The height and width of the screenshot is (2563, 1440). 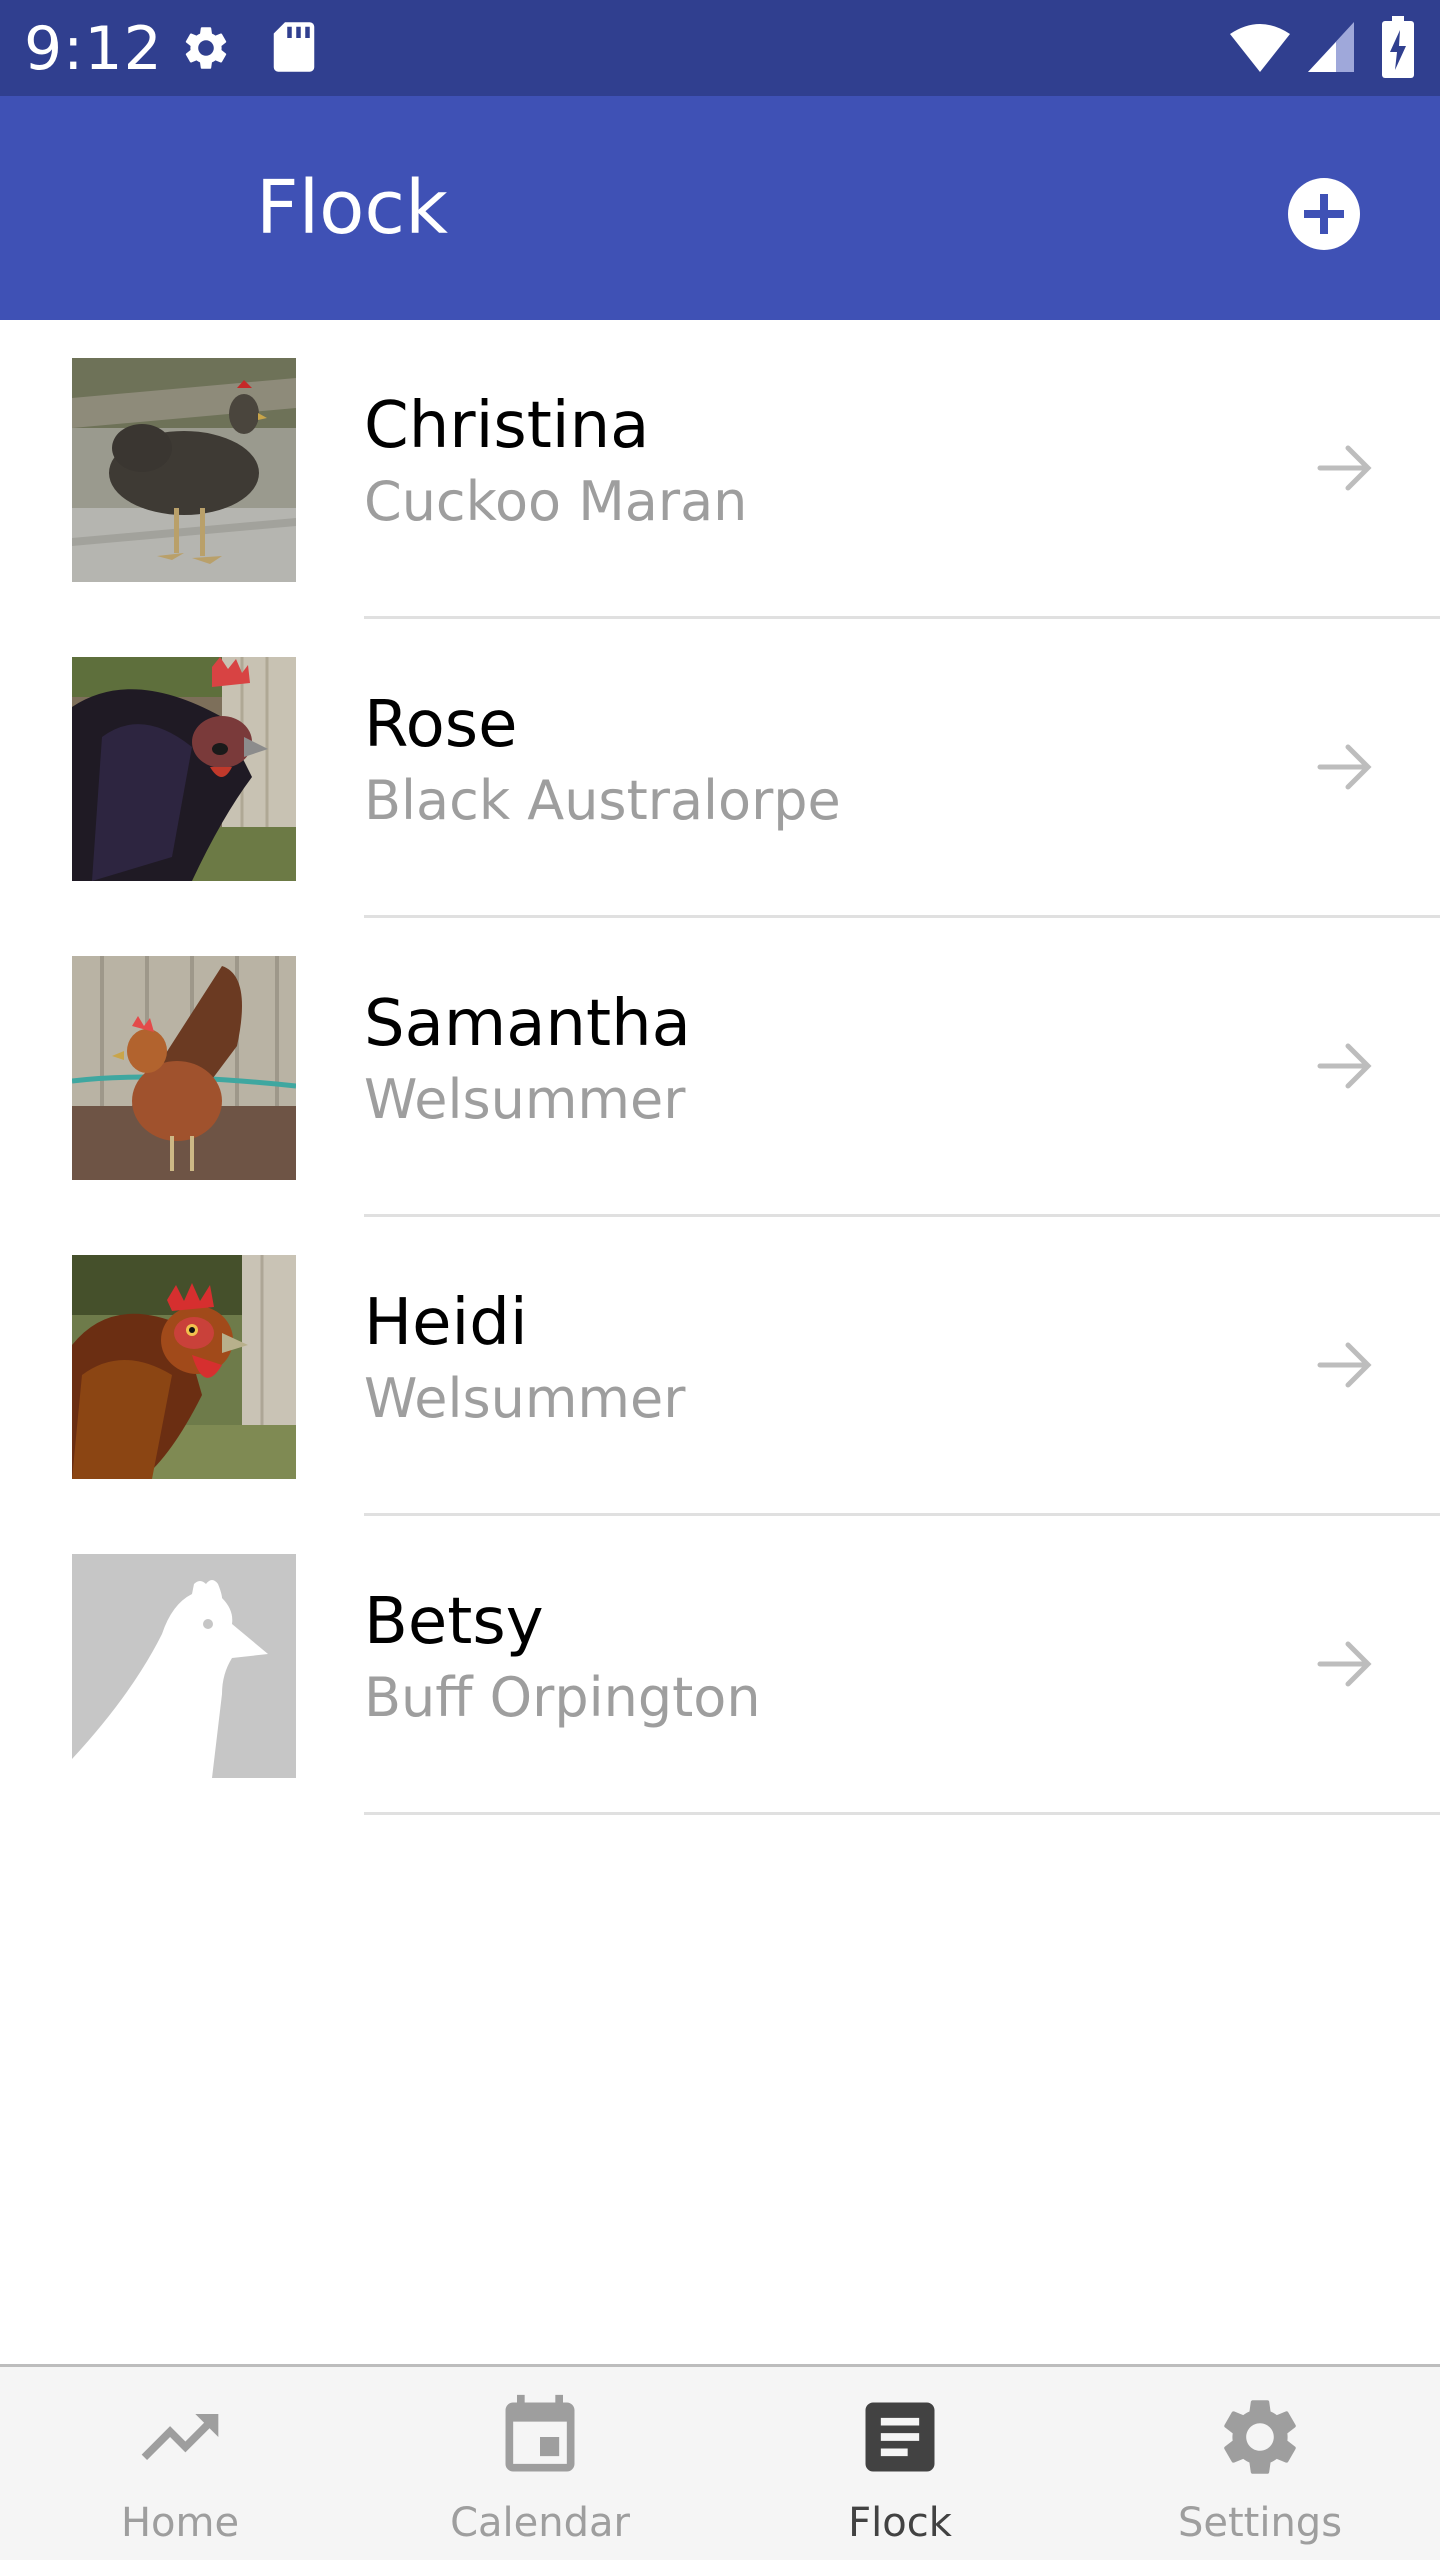 What do you see at coordinates (507, 426) in the screenshot?
I see `chicken-name: Christina` at bounding box center [507, 426].